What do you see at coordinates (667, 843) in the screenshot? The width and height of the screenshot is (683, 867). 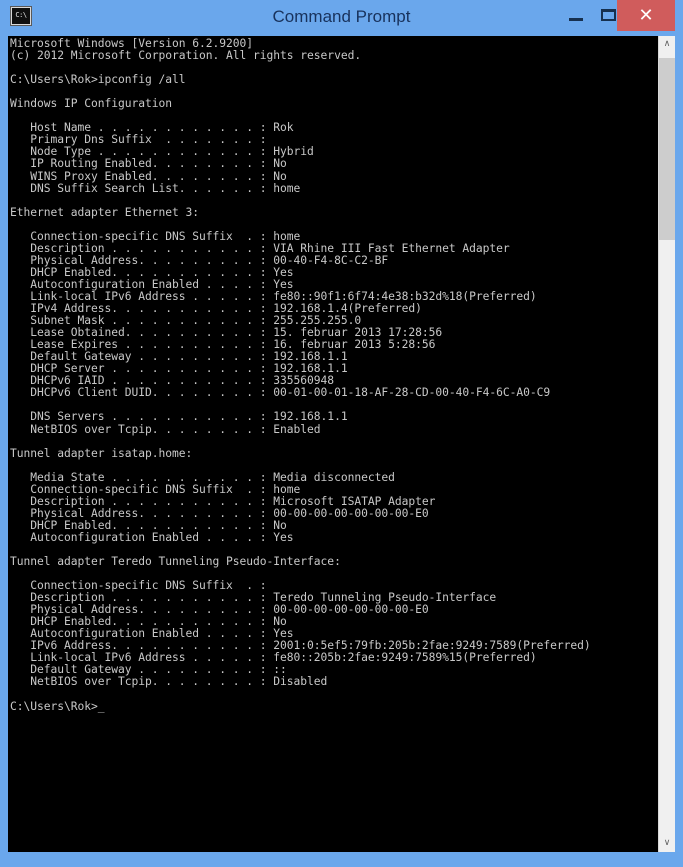 I see `scroll-down-arrow-icon: ∨` at bounding box center [667, 843].